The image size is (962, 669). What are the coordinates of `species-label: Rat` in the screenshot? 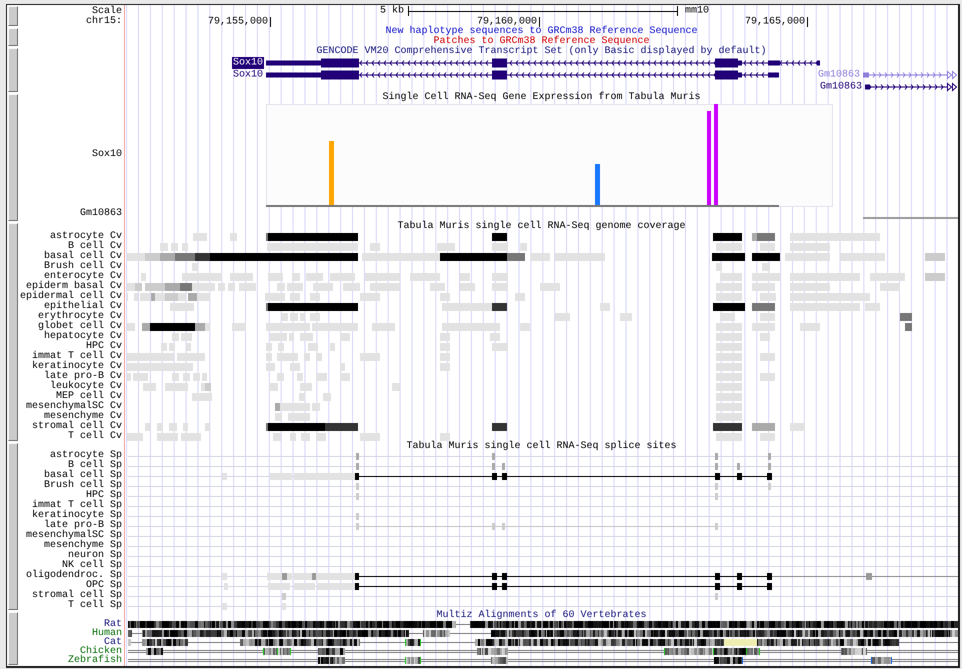 It's located at (113, 624).